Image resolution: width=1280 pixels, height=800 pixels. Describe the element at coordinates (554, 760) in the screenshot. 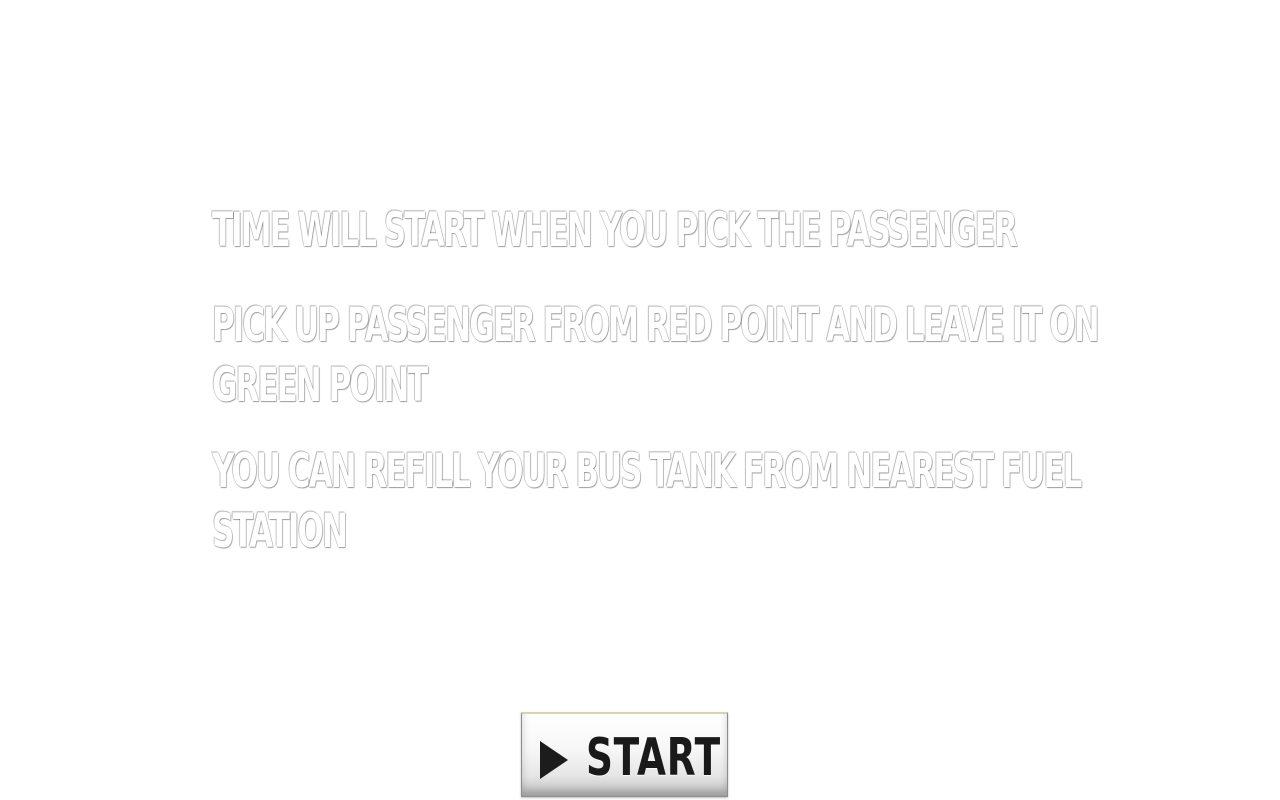

I see `play-icon` at that location.